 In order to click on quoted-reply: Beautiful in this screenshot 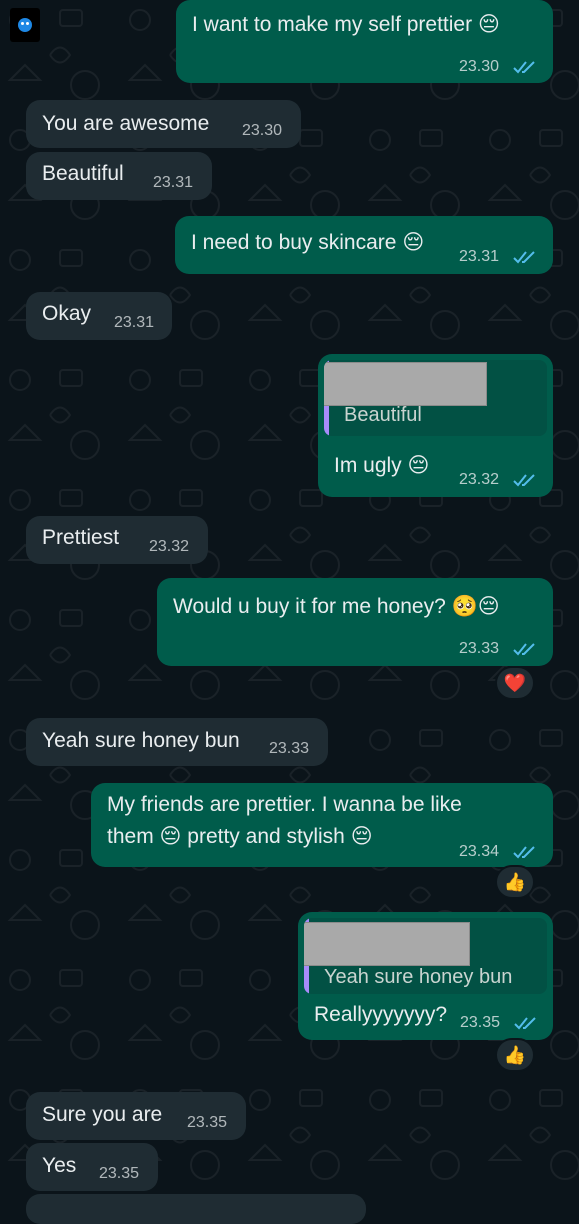, I will do `click(435, 398)`.